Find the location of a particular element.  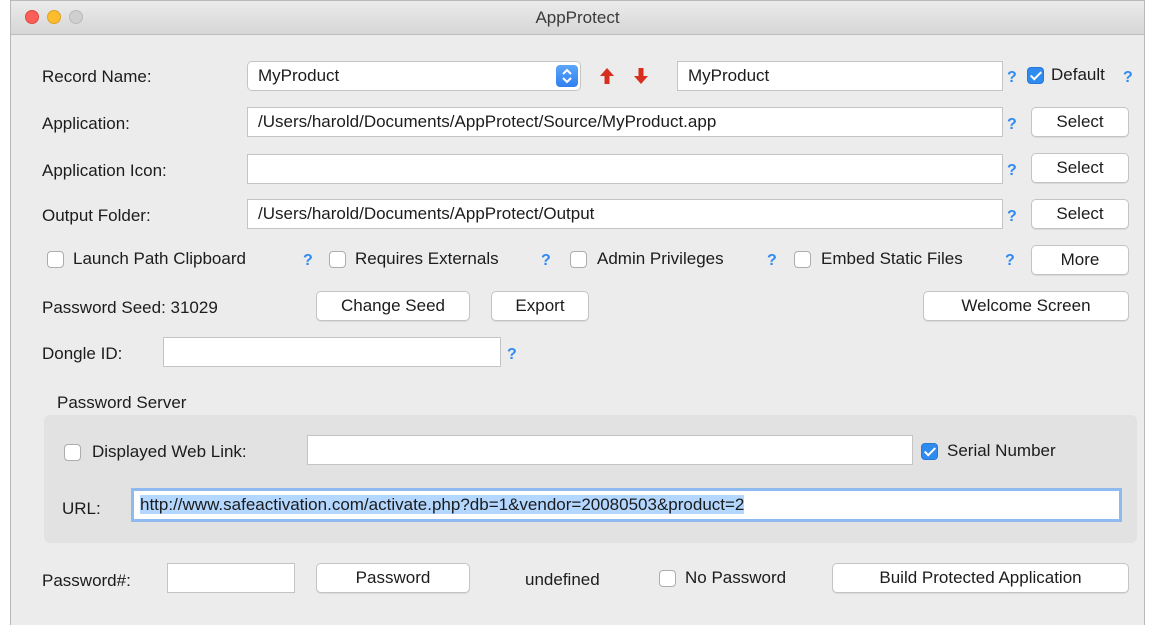

requires-externals-label: Requires Externals is located at coordinates (427, 258).